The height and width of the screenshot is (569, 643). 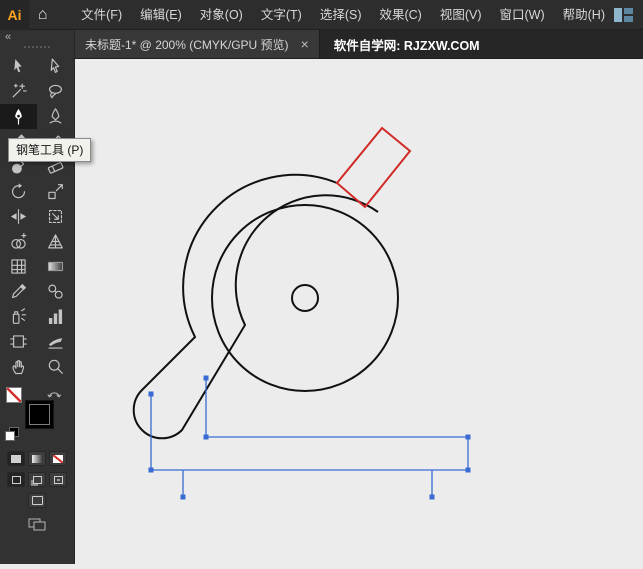 I want to click on menu-object: 对象(O), so click(x=221, y=15).